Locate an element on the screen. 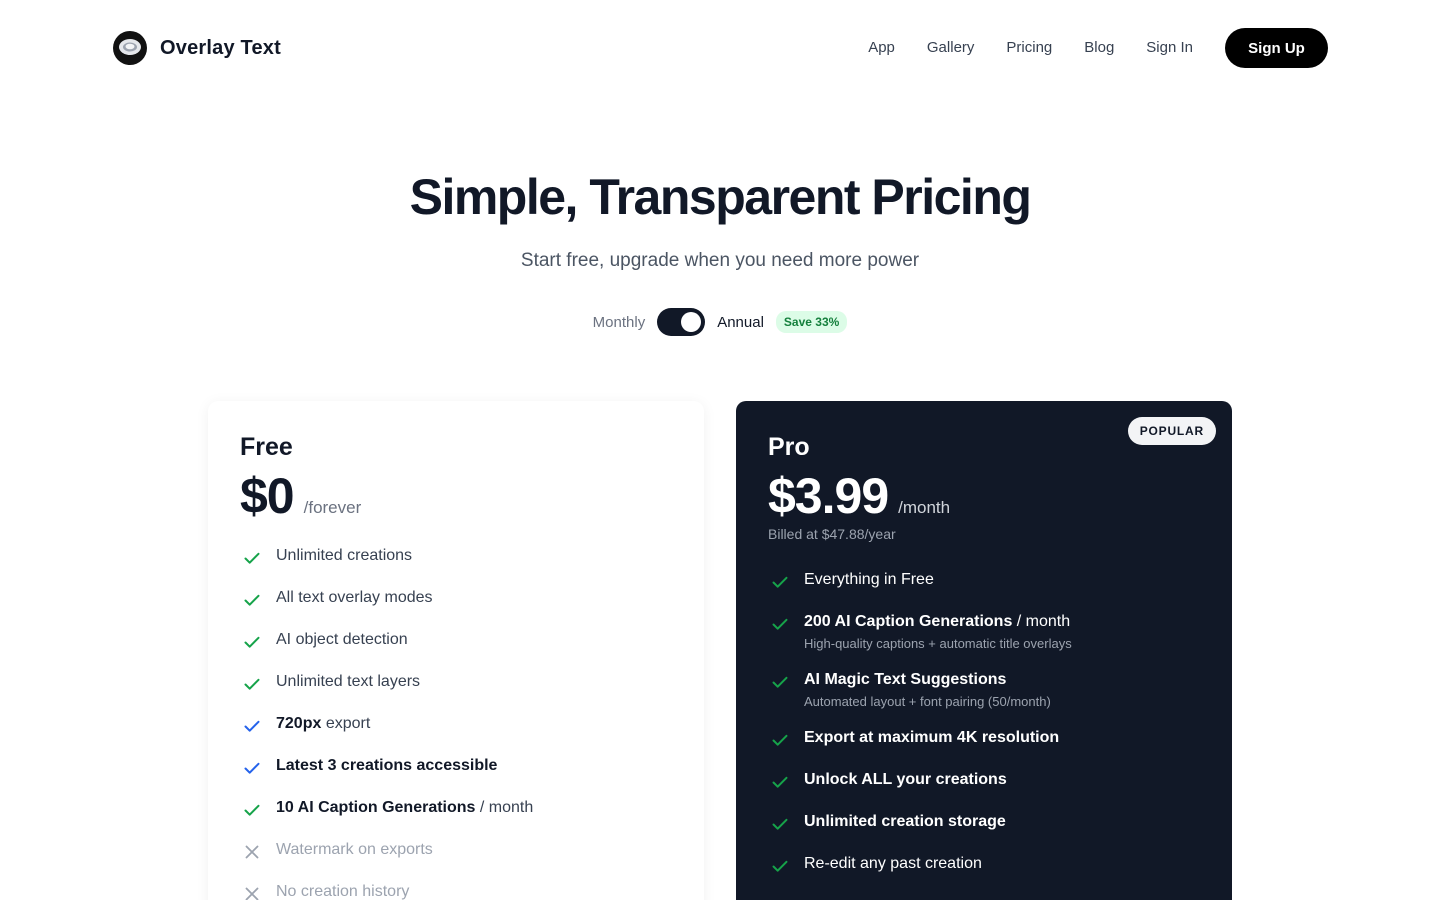  nav-link-pricing: Pricing is located at coordinates (1029, 48).